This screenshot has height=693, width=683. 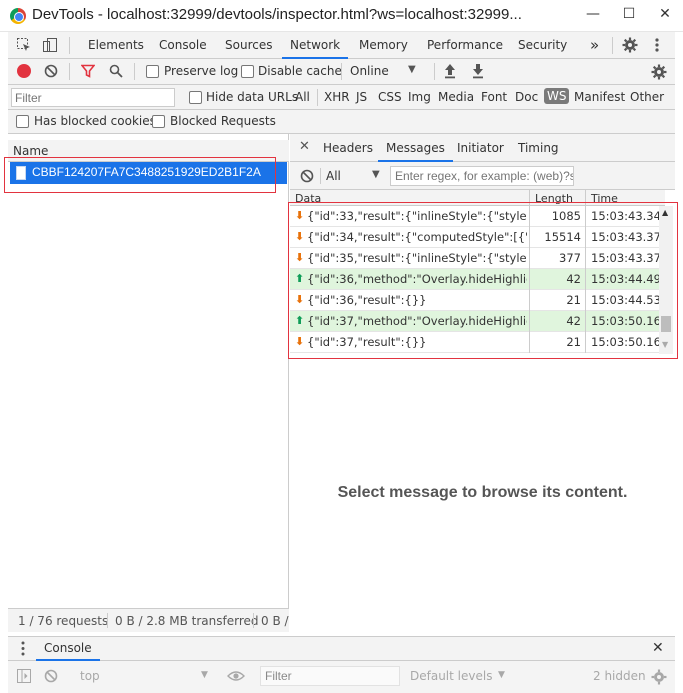 What do you see at coordinates (593, 15) in the screenshot?
I see `minimize-button: —` at bounding box center [593, 15].